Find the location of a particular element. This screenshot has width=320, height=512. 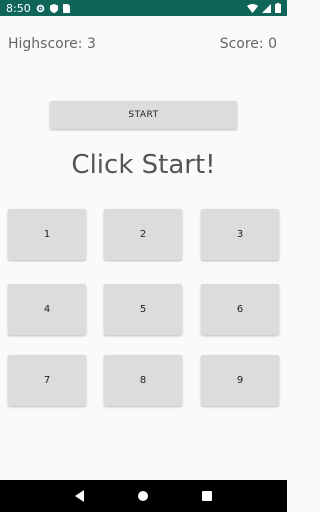

grid-button-3: 3 is located at coordinates (240, 234).